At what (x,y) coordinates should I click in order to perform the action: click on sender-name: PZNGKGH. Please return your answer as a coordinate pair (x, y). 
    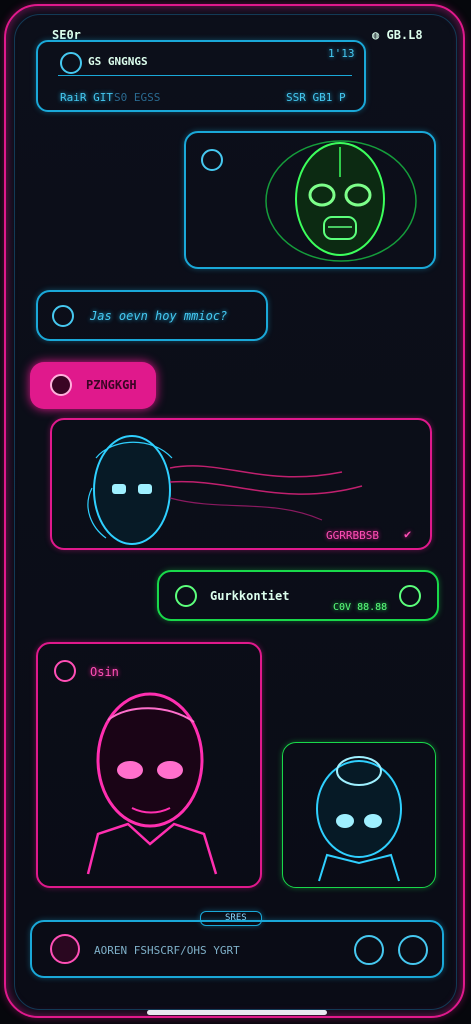
    Looking at the image, I should click on (111, 385).